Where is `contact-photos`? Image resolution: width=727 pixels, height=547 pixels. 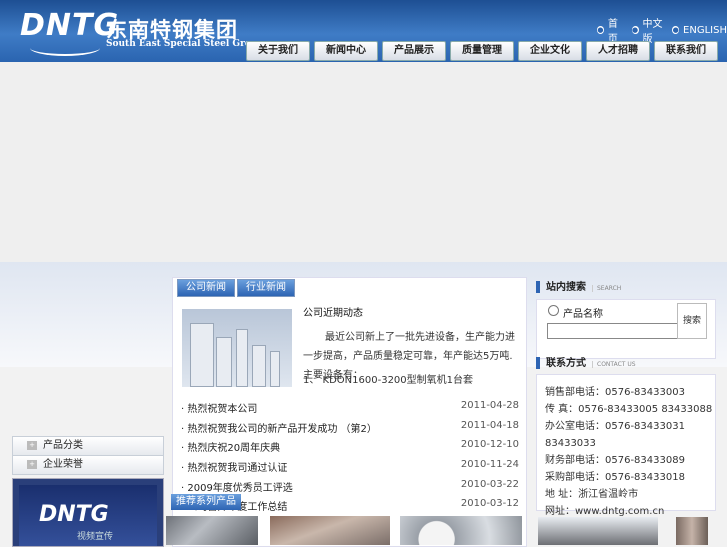 contact-photos is located at coordinates (625, 531).